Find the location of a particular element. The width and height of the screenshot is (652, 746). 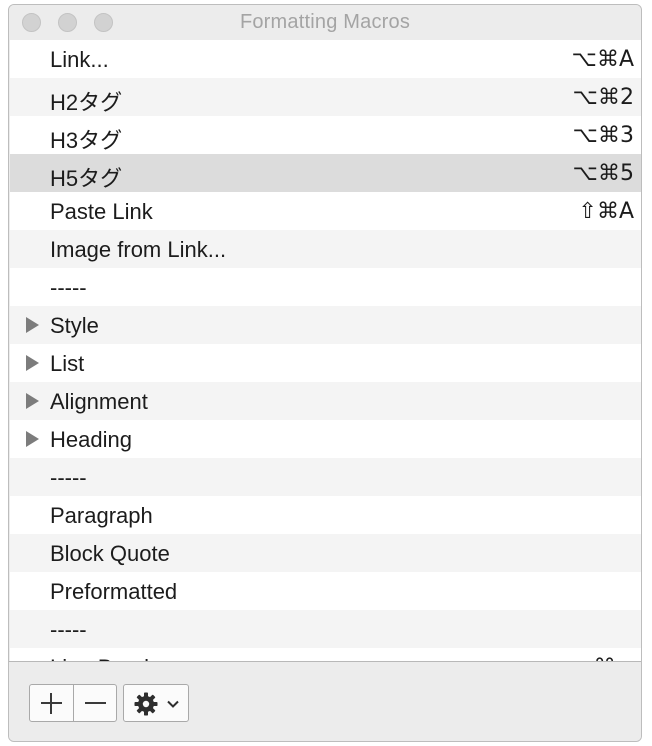

macro-label: Paragraph is located at coordinates (101, 515).